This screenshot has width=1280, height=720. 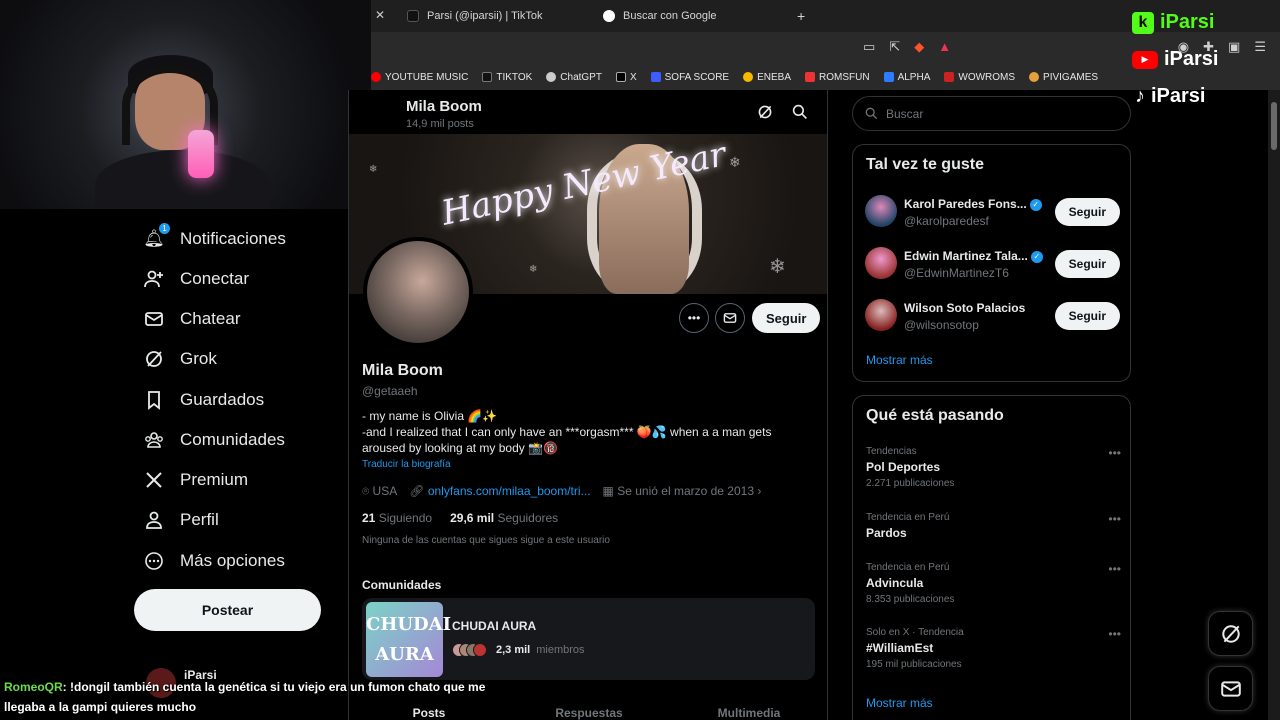 What do you see at coordinates (589, 713) in the screenshot?
I see `tab-replies: Respuestas` at bounding box center [589, 713].